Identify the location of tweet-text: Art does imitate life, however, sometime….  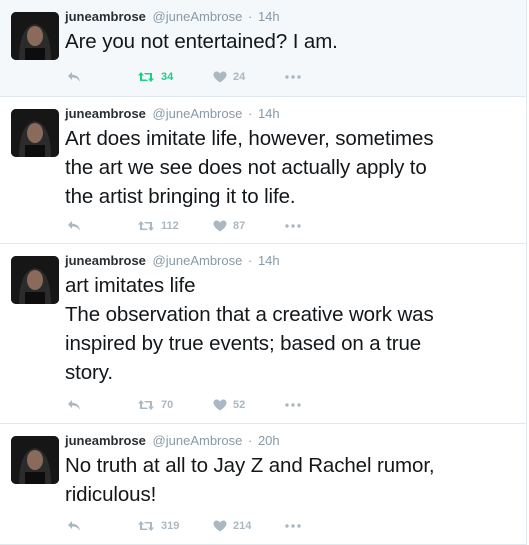
(285, 167).